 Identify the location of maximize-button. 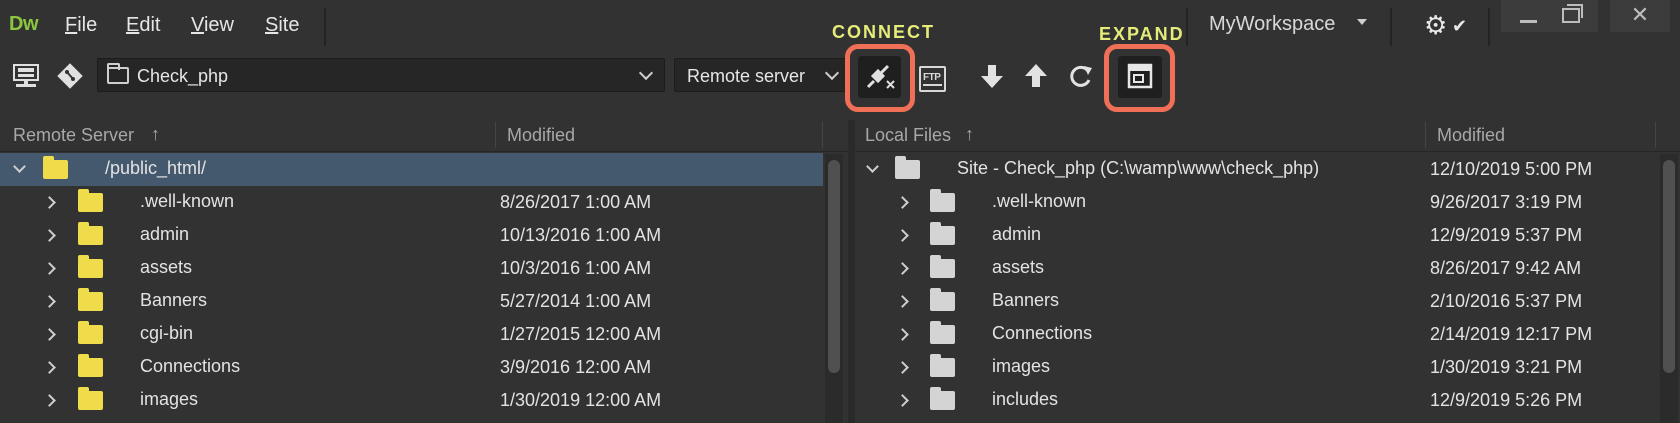
(1571, 16).